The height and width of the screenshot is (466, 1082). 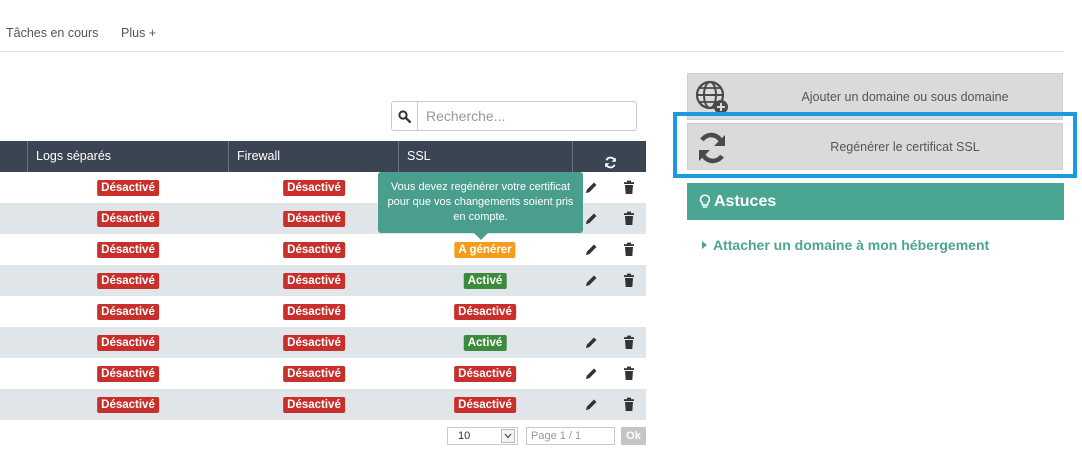 I want to click on search-box, so click(x=514, y=116).